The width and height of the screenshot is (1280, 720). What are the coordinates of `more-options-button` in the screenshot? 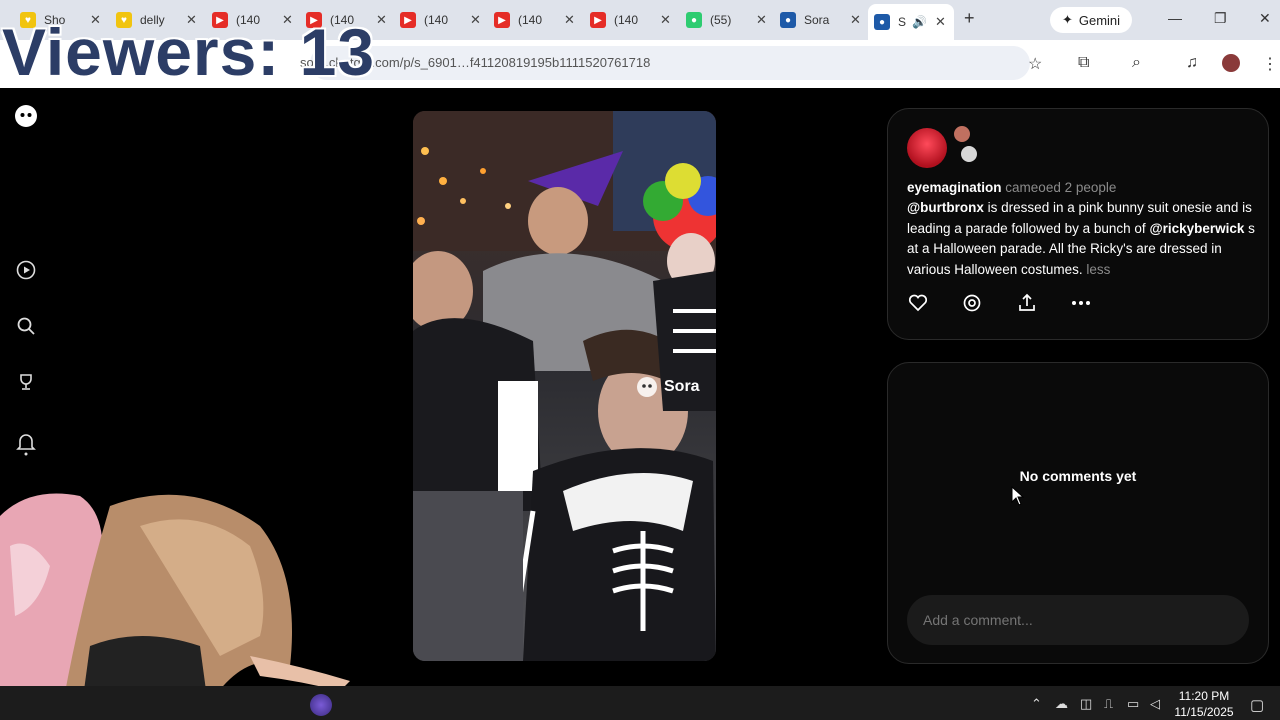 It's located at (1081, 303).